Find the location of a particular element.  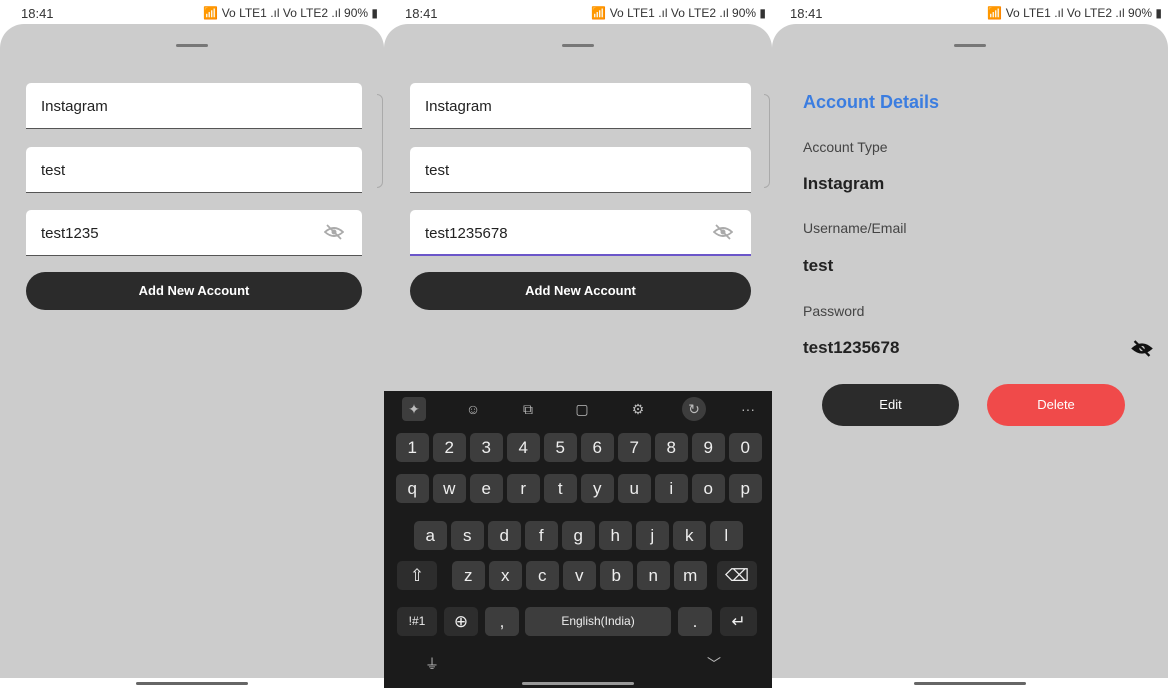

scroll-indicator is located at coordinates (767, 141).